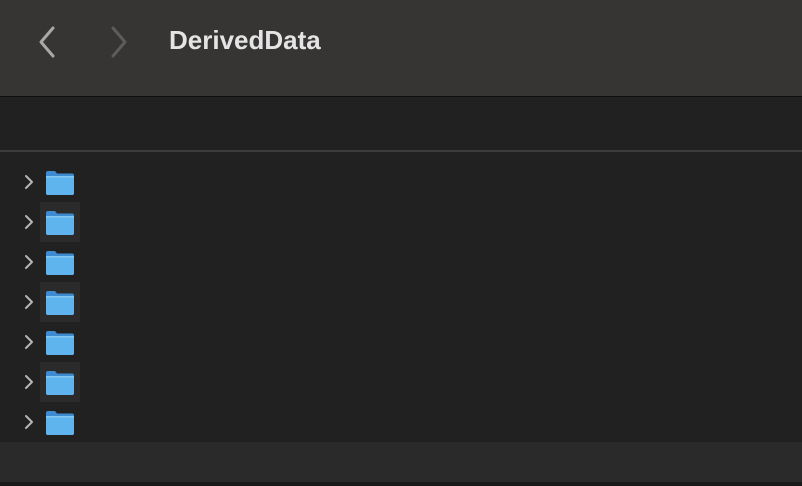  I want to click on window-title: DerivedData, so click(245, 40).